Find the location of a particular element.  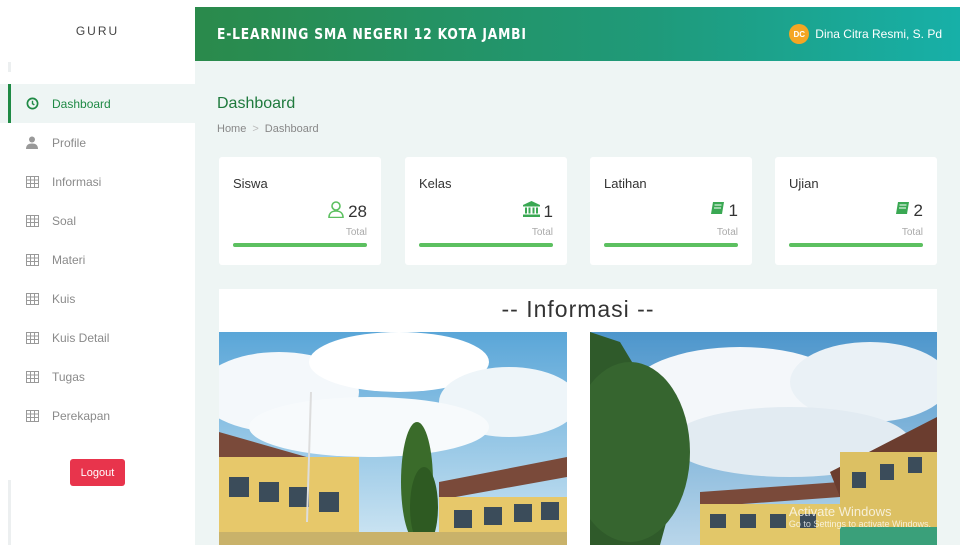

stat-label: Kelas is located at coordinates (435, 183).